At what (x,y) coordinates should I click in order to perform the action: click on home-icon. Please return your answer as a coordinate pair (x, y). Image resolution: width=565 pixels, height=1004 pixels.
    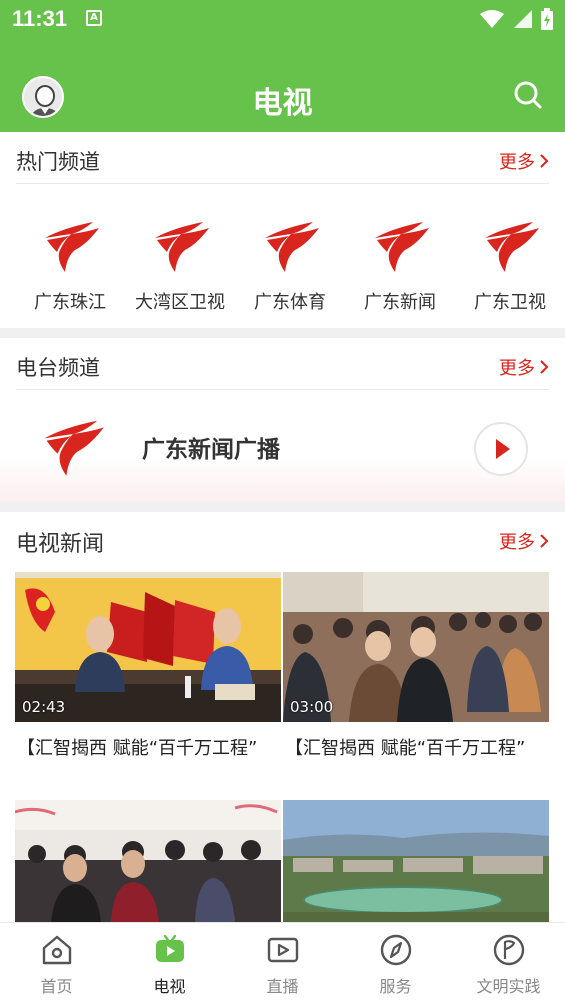
    Looking at the image, I should click on (57, 950).